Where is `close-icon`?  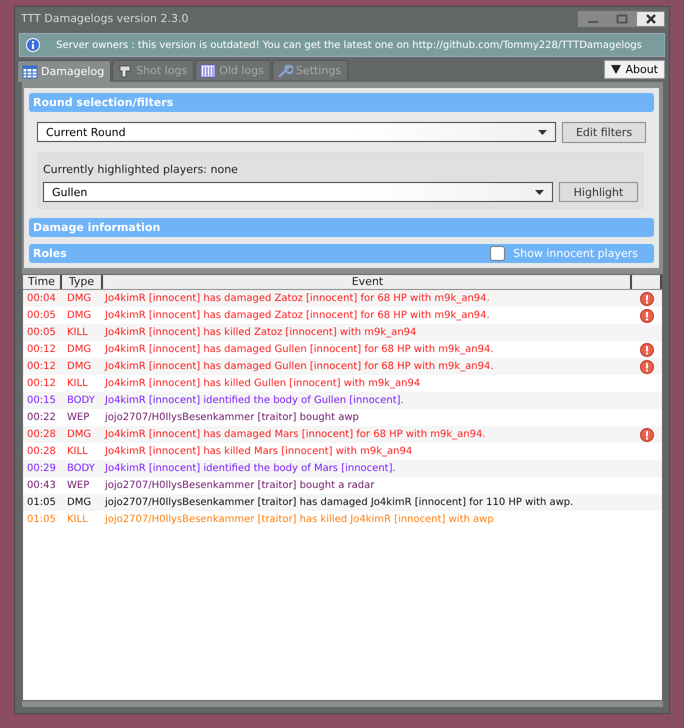 close-icon is located at coordinates (650, 18).